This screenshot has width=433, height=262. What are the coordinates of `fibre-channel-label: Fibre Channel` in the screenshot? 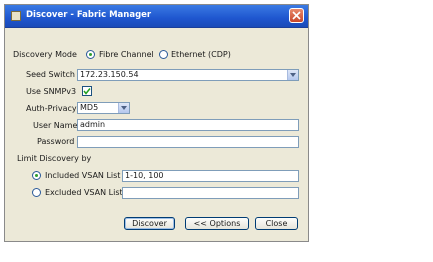 It's located at (126, 54).